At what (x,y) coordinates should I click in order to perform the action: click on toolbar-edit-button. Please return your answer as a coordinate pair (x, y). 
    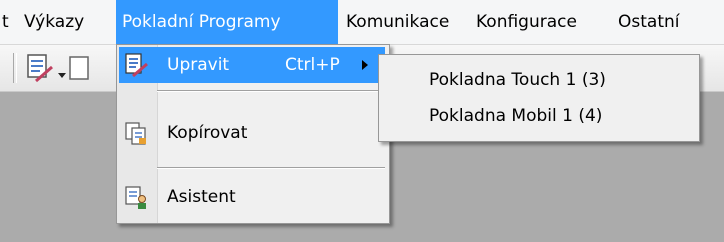
    Looking at the image, I should click on (39, 68).